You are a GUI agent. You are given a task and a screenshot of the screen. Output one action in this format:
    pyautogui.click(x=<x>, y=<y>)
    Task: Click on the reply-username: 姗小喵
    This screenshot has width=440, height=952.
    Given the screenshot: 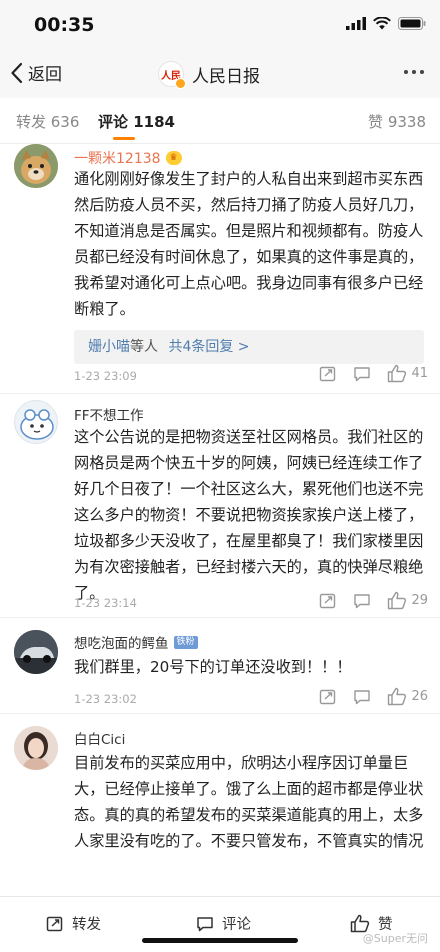 What is the action you would take?
    pyautogui.click(x=109, y=347)
    